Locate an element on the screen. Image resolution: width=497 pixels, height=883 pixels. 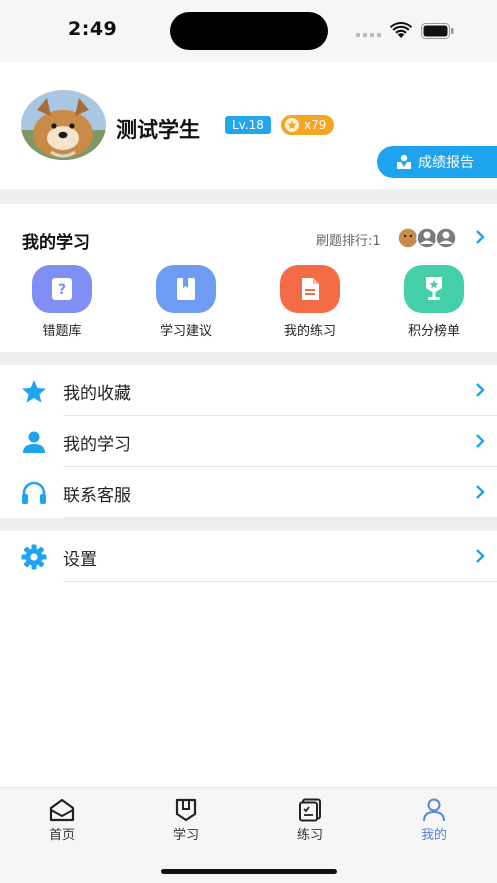
tab-home: 首页 is located at coordinates (62, 820).